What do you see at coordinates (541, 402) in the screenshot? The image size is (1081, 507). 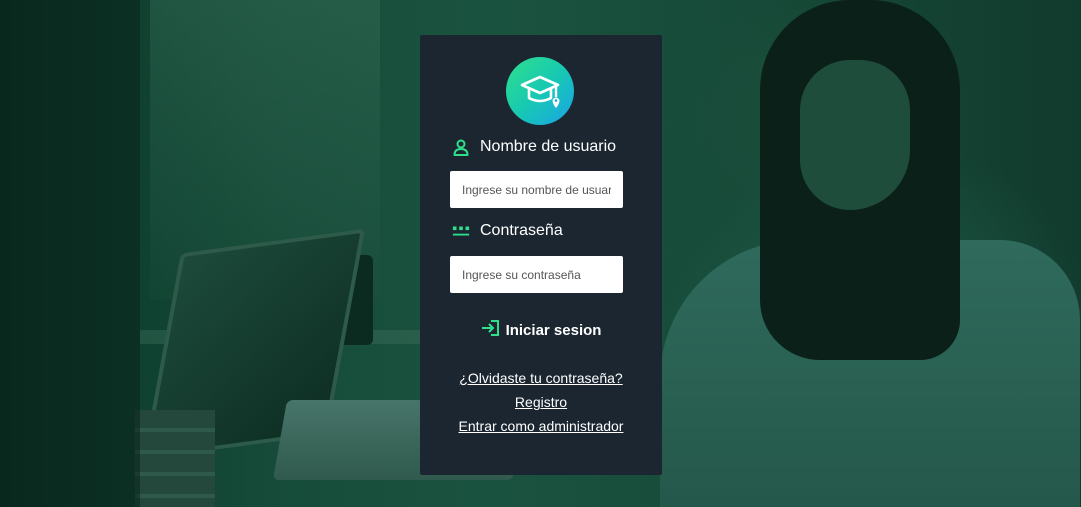 I see `register-link: Registro` at bounding box center [541, 402].